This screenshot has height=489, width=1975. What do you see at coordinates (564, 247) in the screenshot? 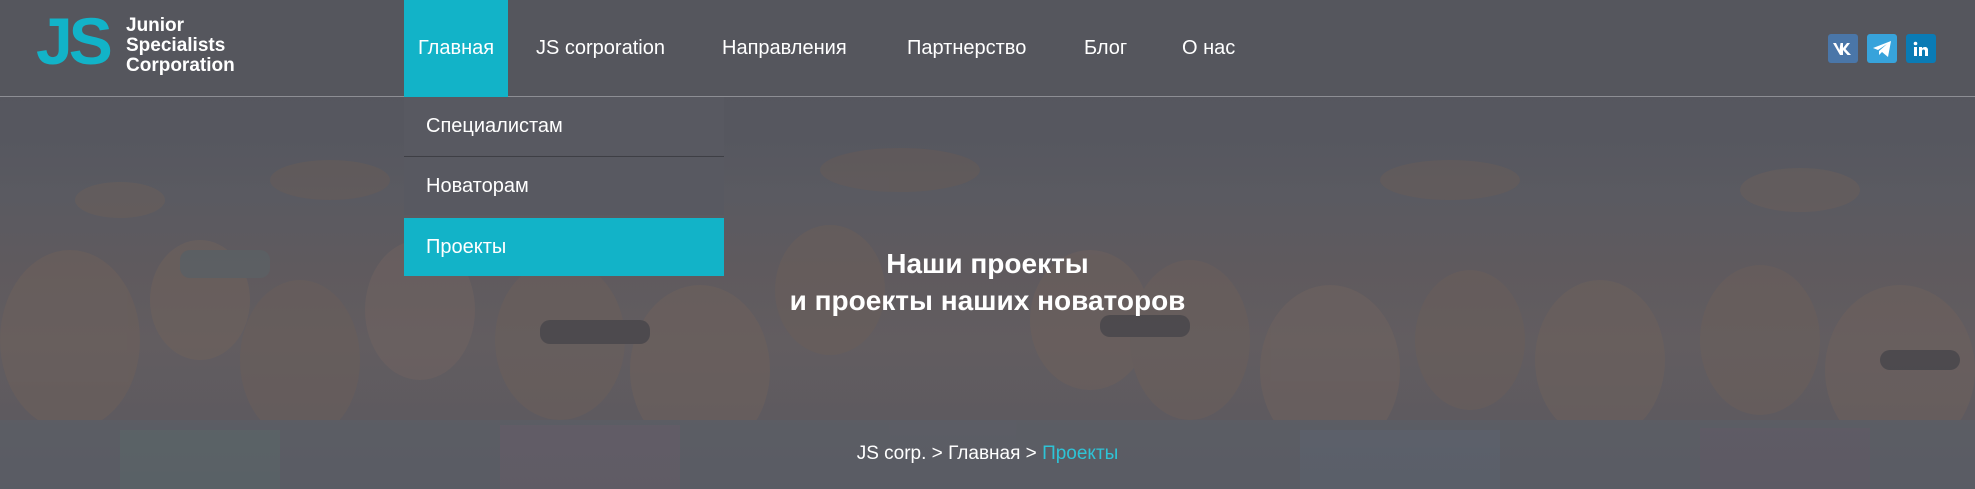
I see `submenu-item-projects: Проекты` at bounding box center [564, 247].